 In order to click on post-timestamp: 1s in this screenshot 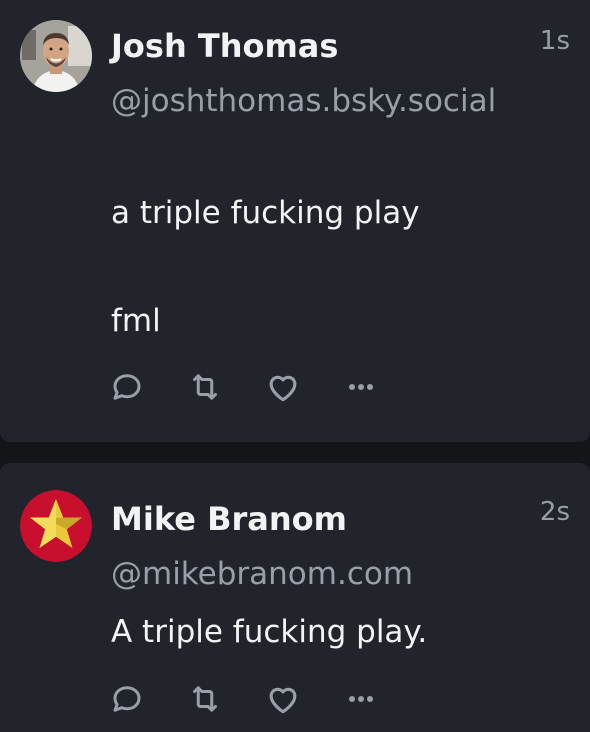, I will do `click(555, 41)`.